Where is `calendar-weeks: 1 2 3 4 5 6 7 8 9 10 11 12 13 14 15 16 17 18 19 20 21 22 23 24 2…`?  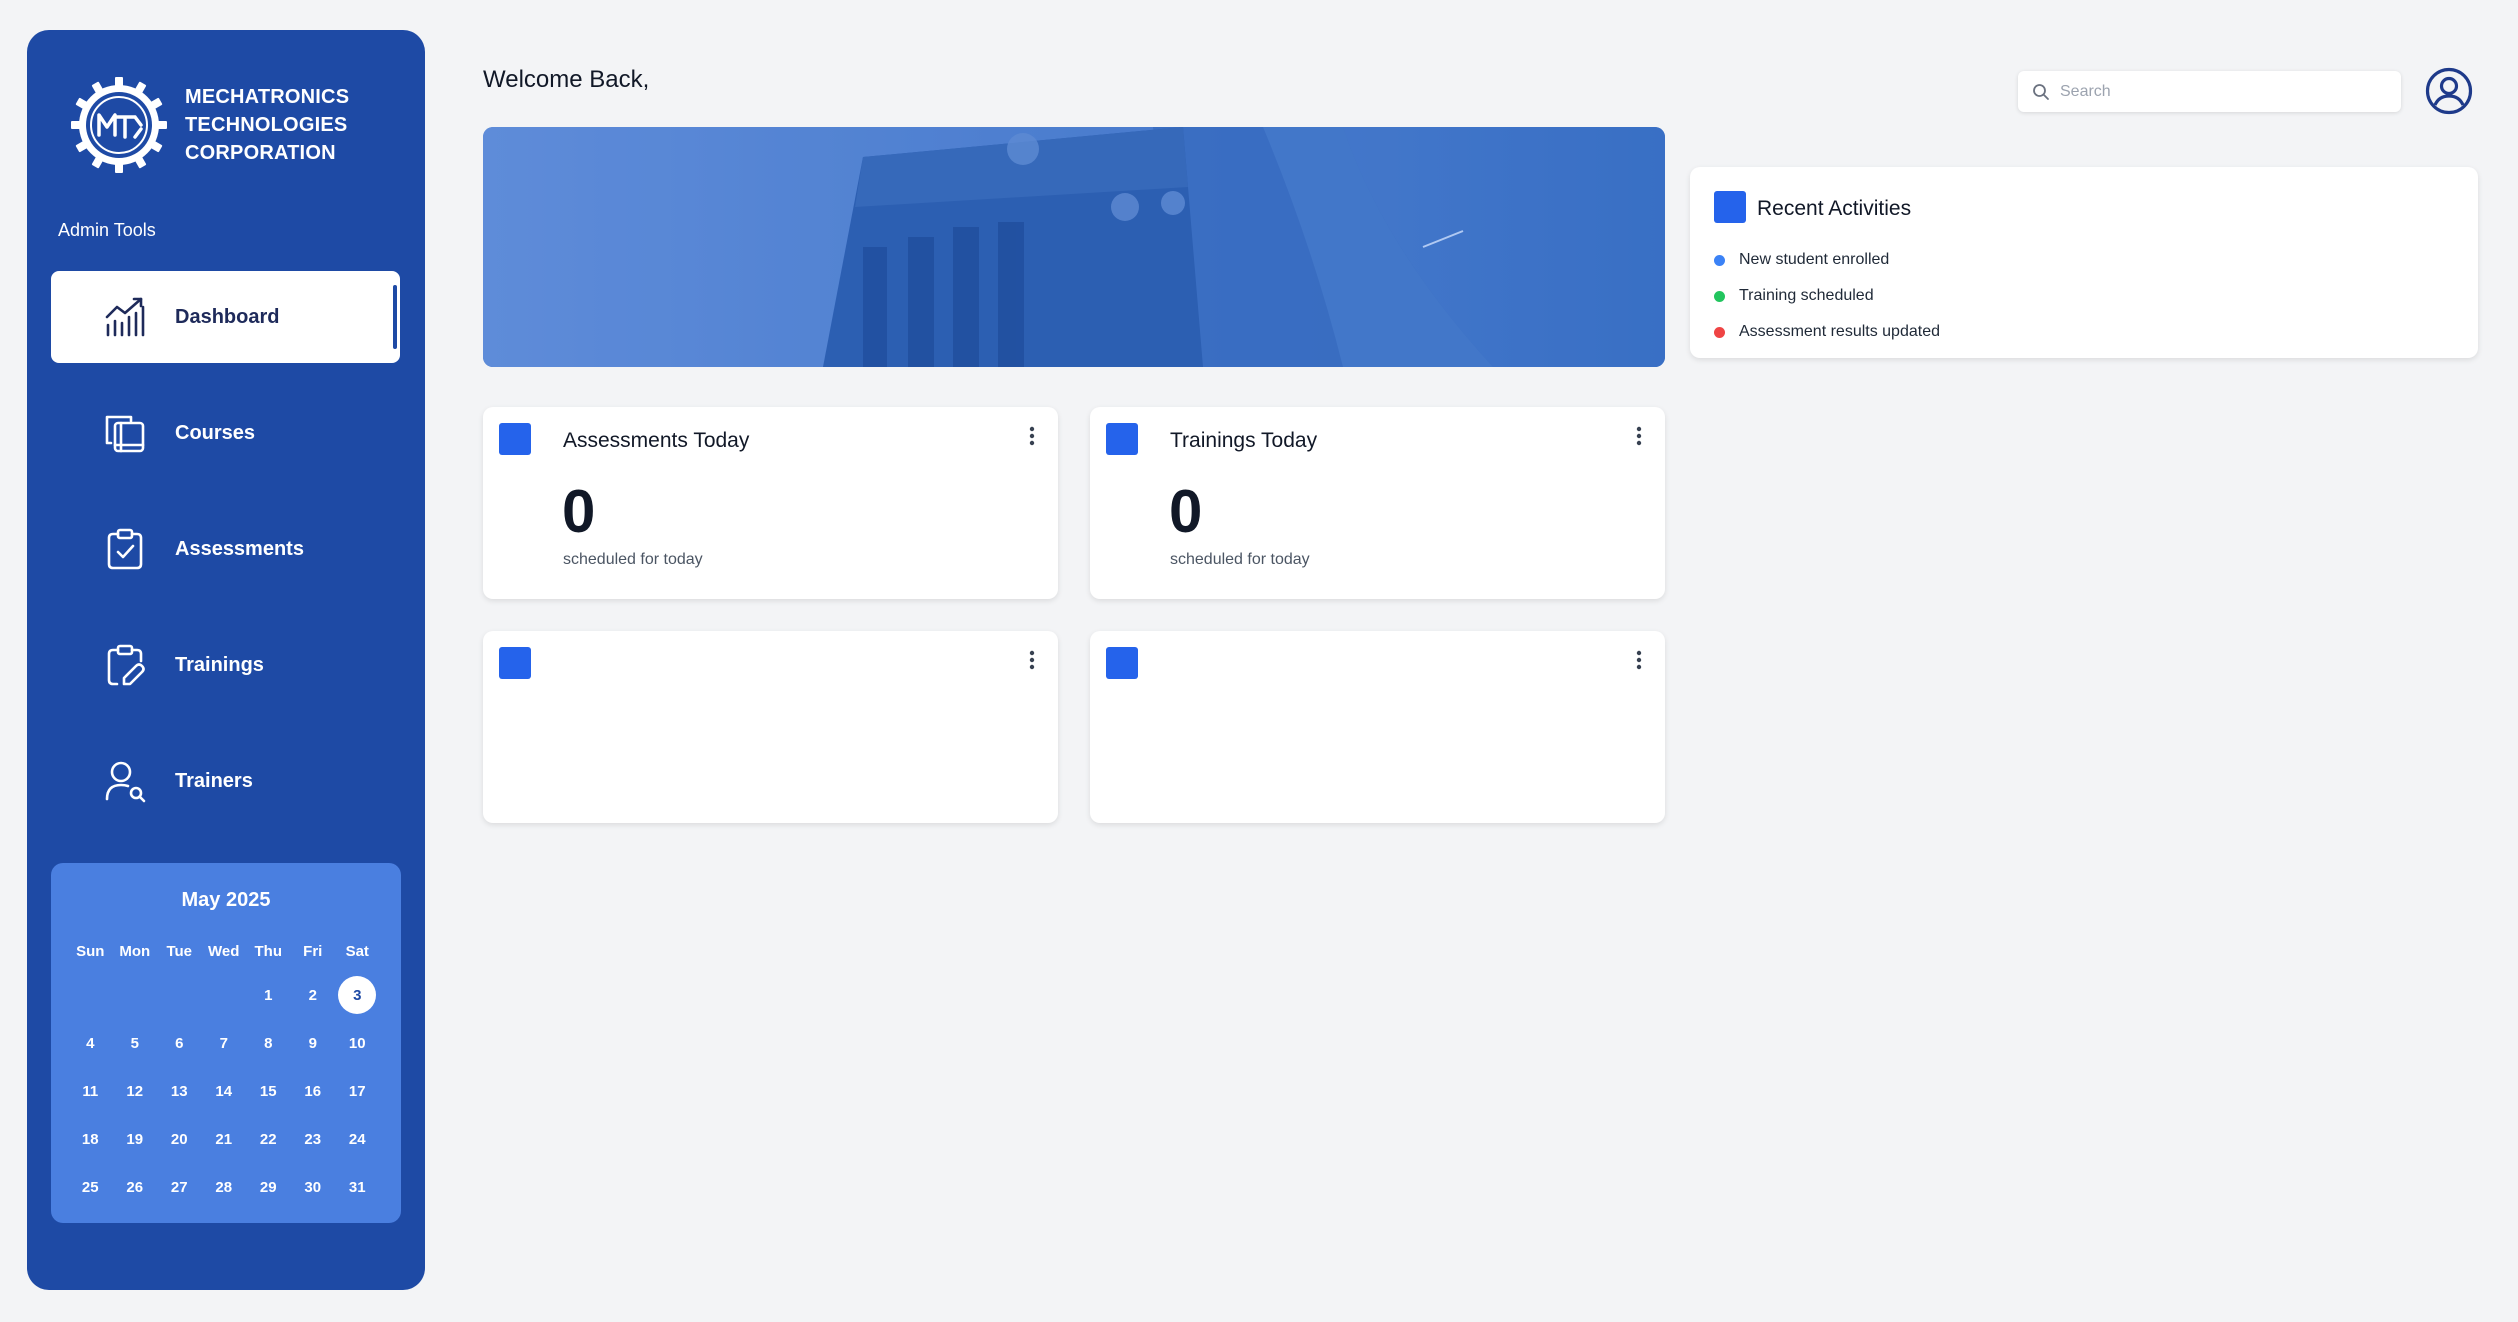 calendar-weeks: 1 2 3 4 5 6 7 8 9 10 11 12 13 14 15 16 17 18 19 20 21 22 23 24 2… is located at coordinates (228, 1091).